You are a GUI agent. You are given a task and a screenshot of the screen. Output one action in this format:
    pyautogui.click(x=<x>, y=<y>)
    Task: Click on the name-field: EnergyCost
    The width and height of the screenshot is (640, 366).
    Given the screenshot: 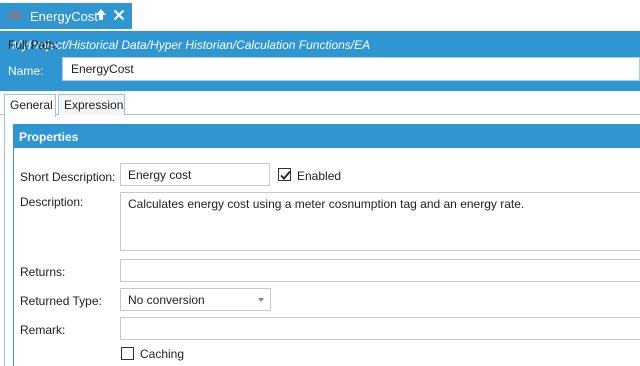 What is the action you would take?
    pyautogui.click(x=351, y=69)
    